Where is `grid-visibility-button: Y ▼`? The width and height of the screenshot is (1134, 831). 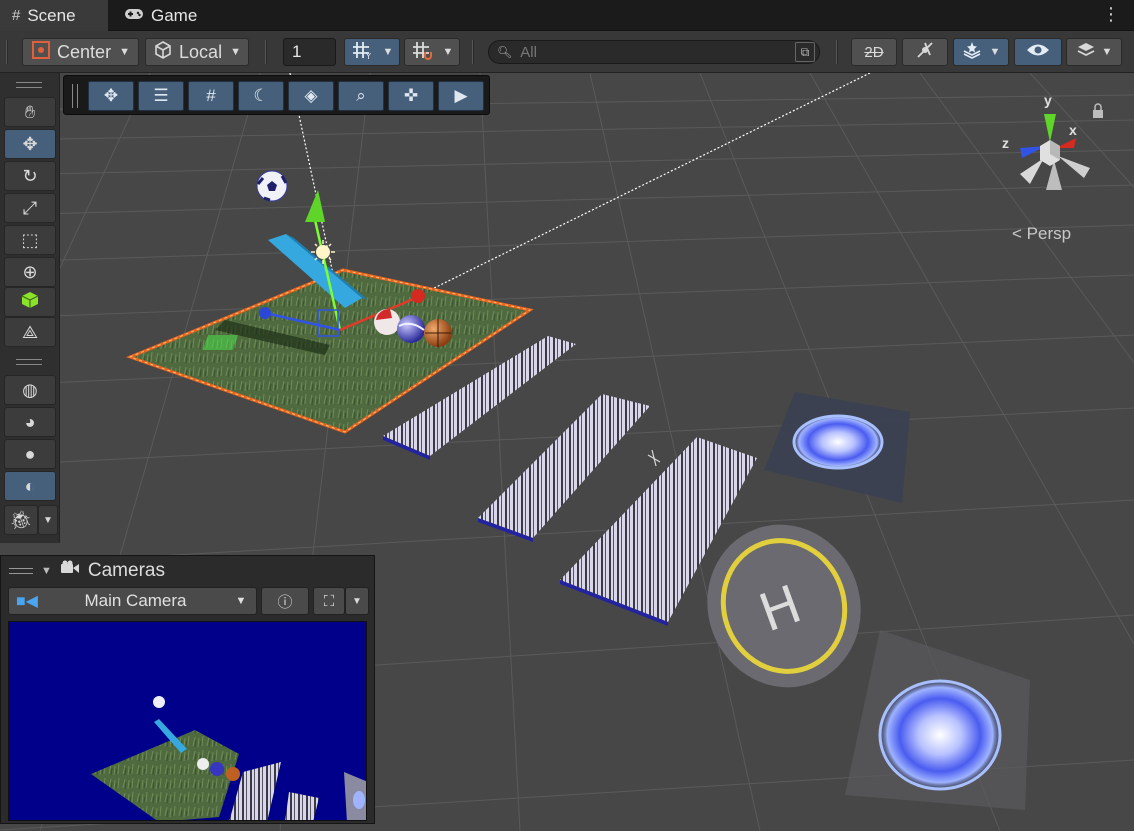 grid-visibility-button: Y ▼ is located at coordinates (372, 52).